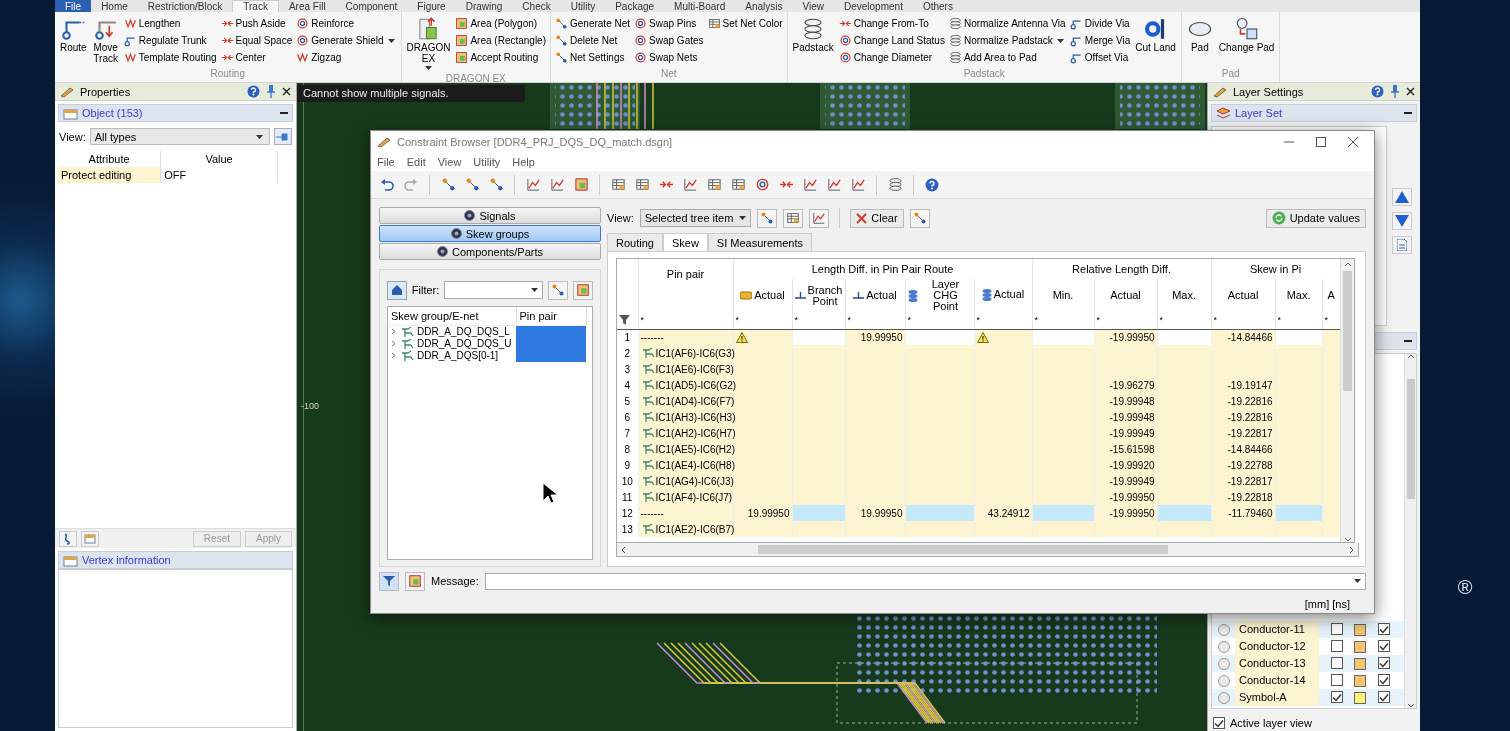 This screenshot has width=1510, height=731. Describe the element at coordinates (346, 57) in the screenshot. I see `ribbon-button: Zigzag` at that location.